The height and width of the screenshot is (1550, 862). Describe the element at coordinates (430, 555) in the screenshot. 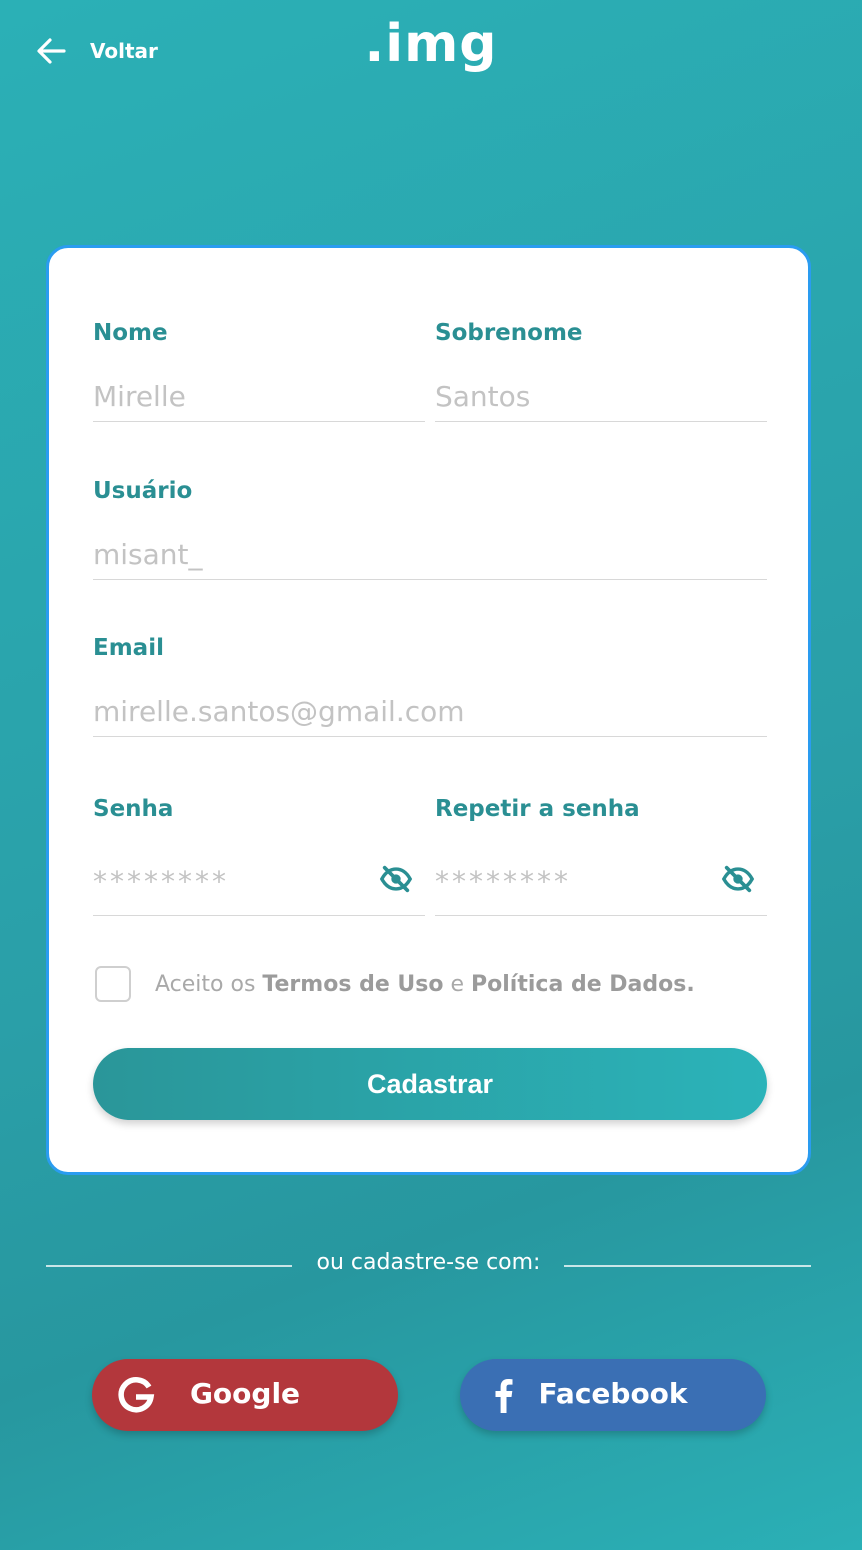

I see `username-input` at that location.